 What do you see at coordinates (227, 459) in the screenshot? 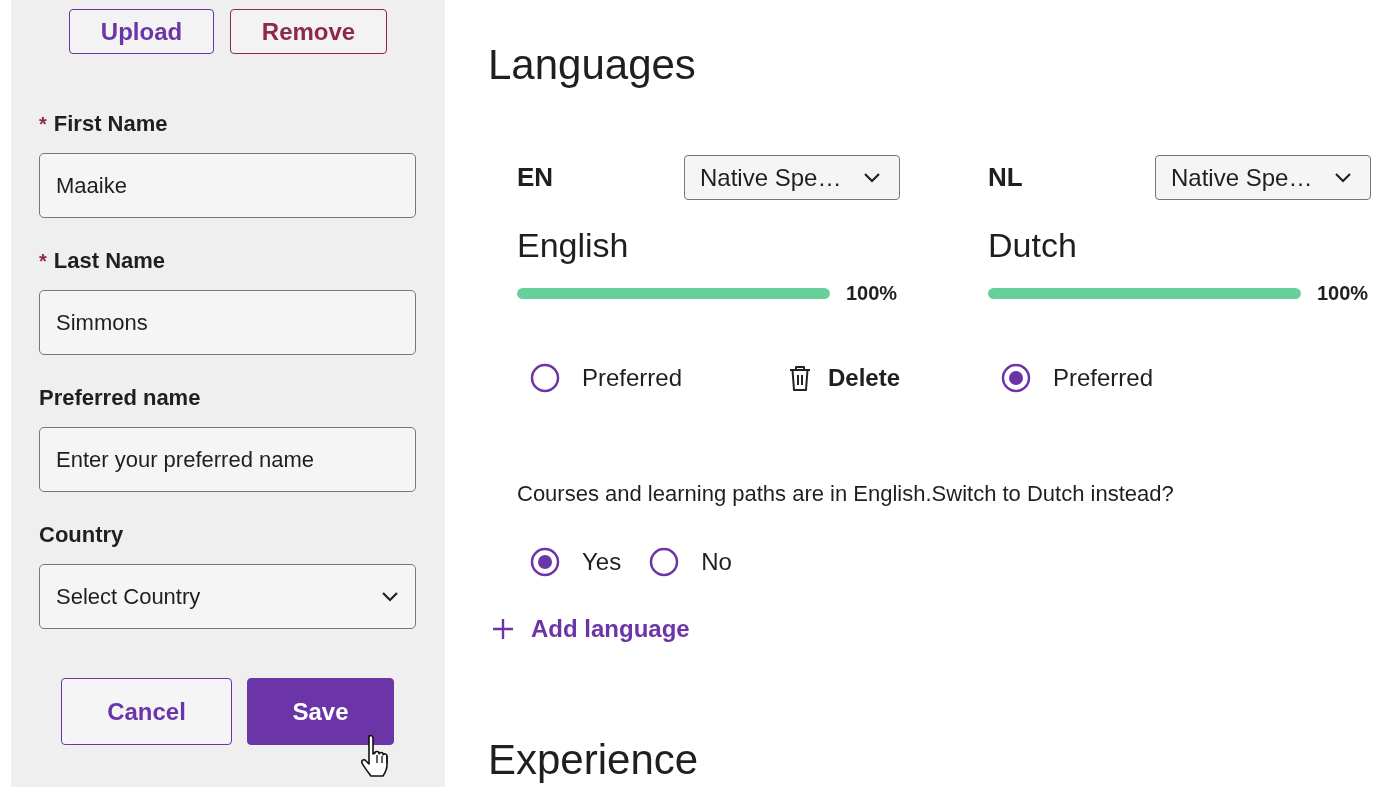
I see `text-field: Enter your preferred name` at bounding box center [227, 459].